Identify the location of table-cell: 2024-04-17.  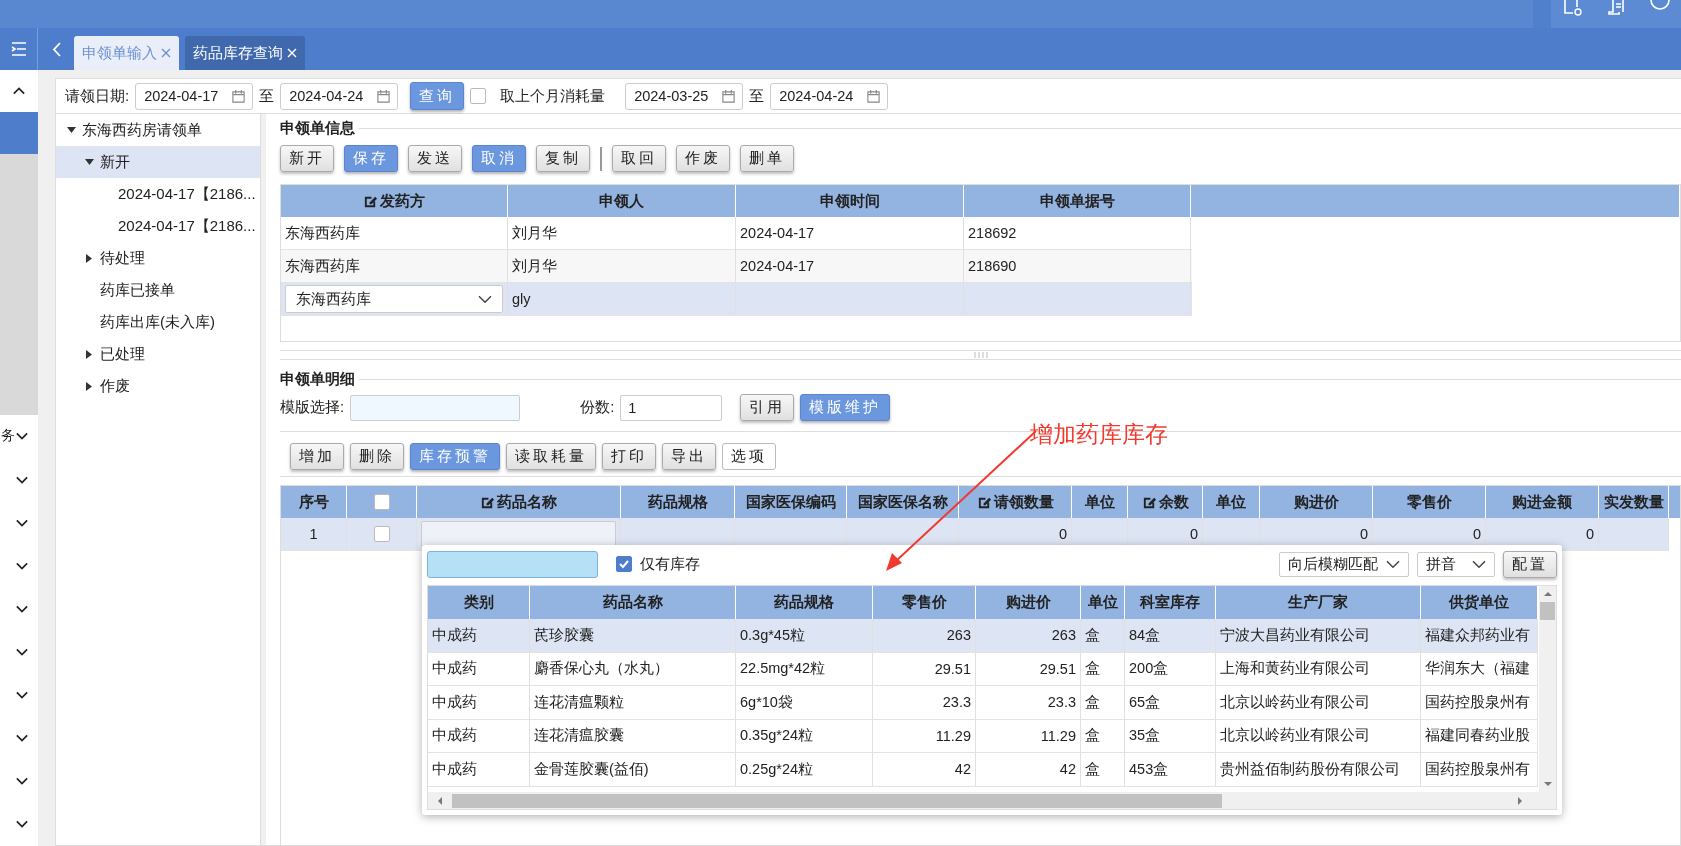
(777, 233).